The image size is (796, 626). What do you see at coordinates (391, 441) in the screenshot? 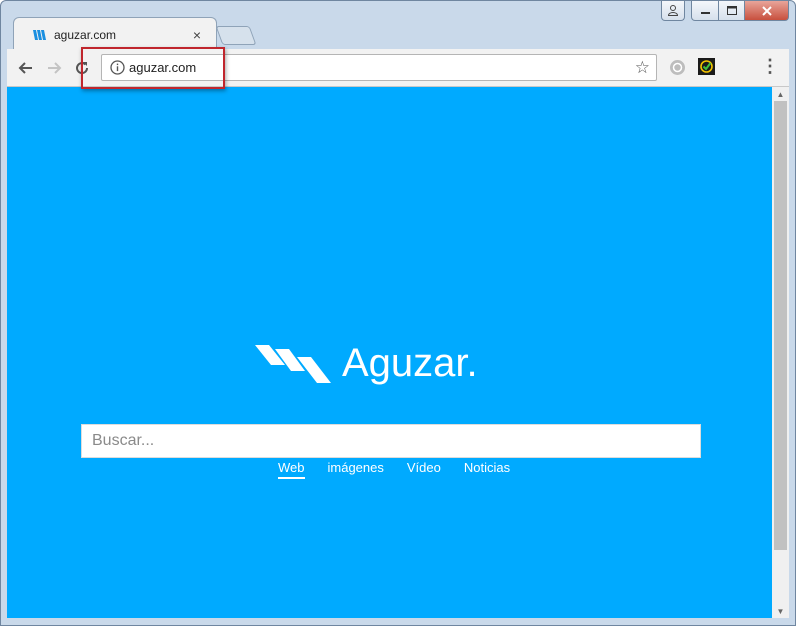
I see `search-input` at bounding box center [391, 441].